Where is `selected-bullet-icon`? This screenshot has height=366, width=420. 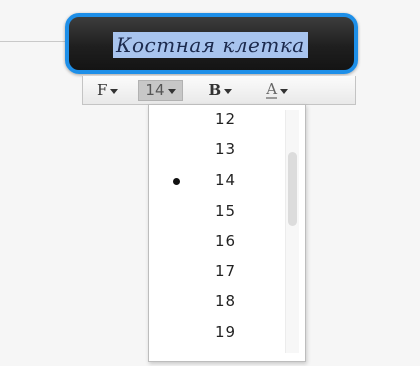 selected-bullet-icon is located at coordinates (176, 181).